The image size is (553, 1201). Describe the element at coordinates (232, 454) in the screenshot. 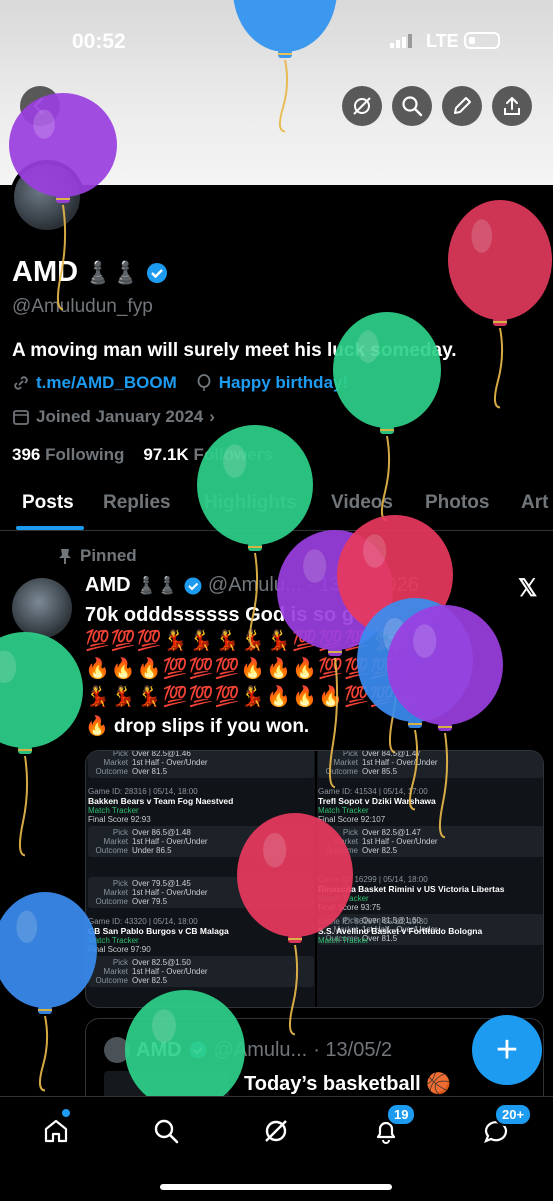

I see `followers-label: Followers` at that location.